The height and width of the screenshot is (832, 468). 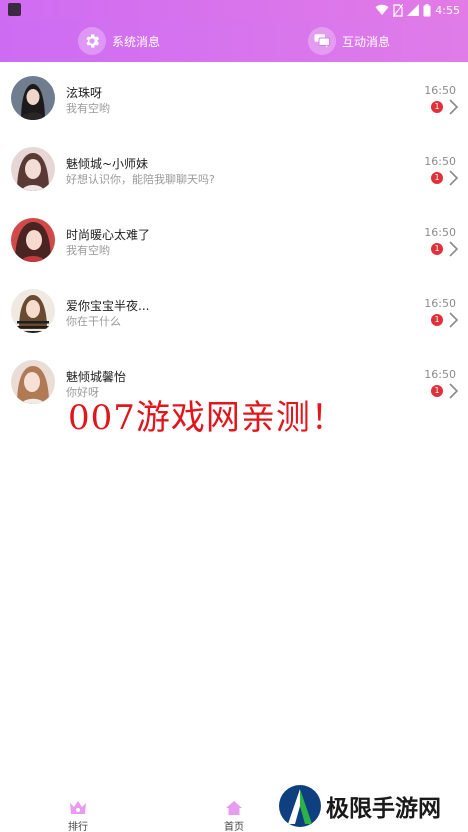 What do you see at coordinates (234, 97) in the screenshot?
I see `message-item: 泫珠呀 我有空哟 16:50 1` at bounding box center [234, 97].